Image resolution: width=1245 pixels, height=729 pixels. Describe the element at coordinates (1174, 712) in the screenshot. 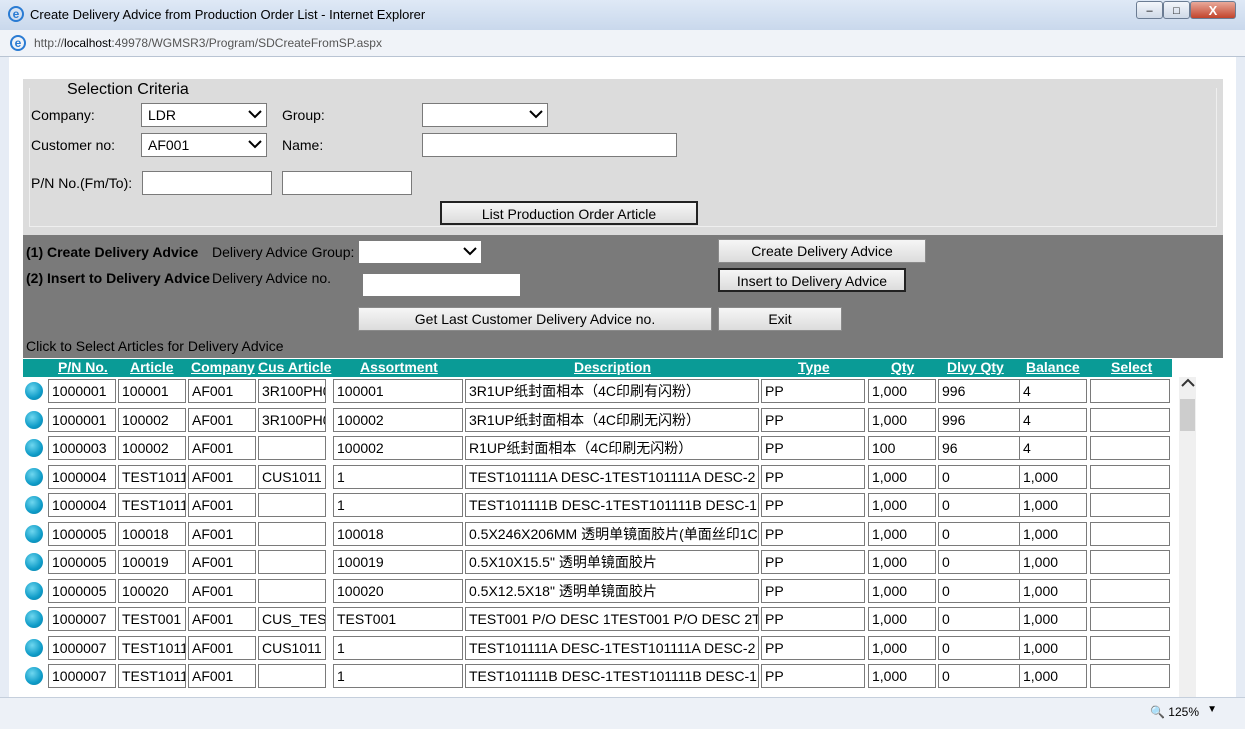

I see `zoom-level: 🔍 125%` at that location.